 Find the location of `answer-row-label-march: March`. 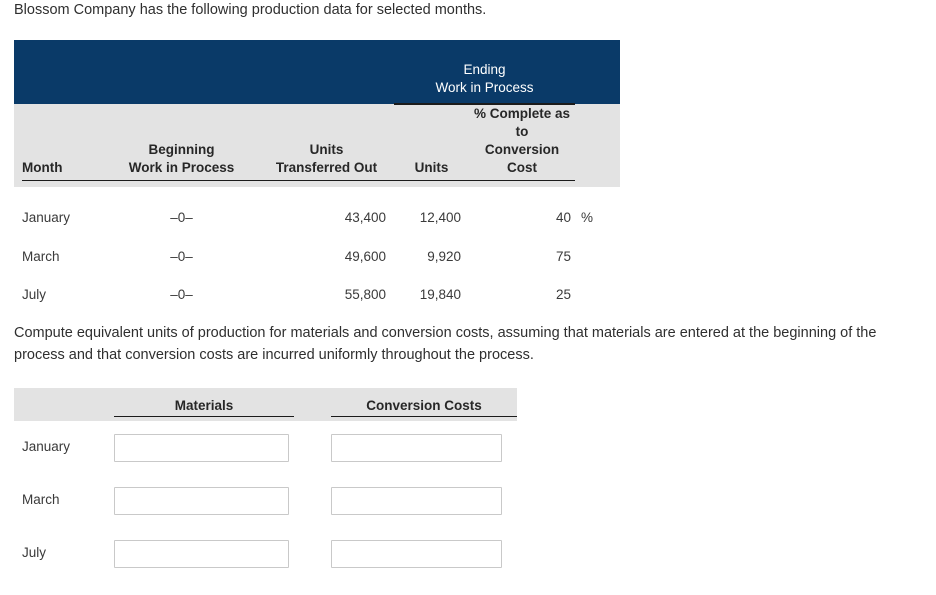

answer-row-label-march: March is located at coordinates (41, 499).